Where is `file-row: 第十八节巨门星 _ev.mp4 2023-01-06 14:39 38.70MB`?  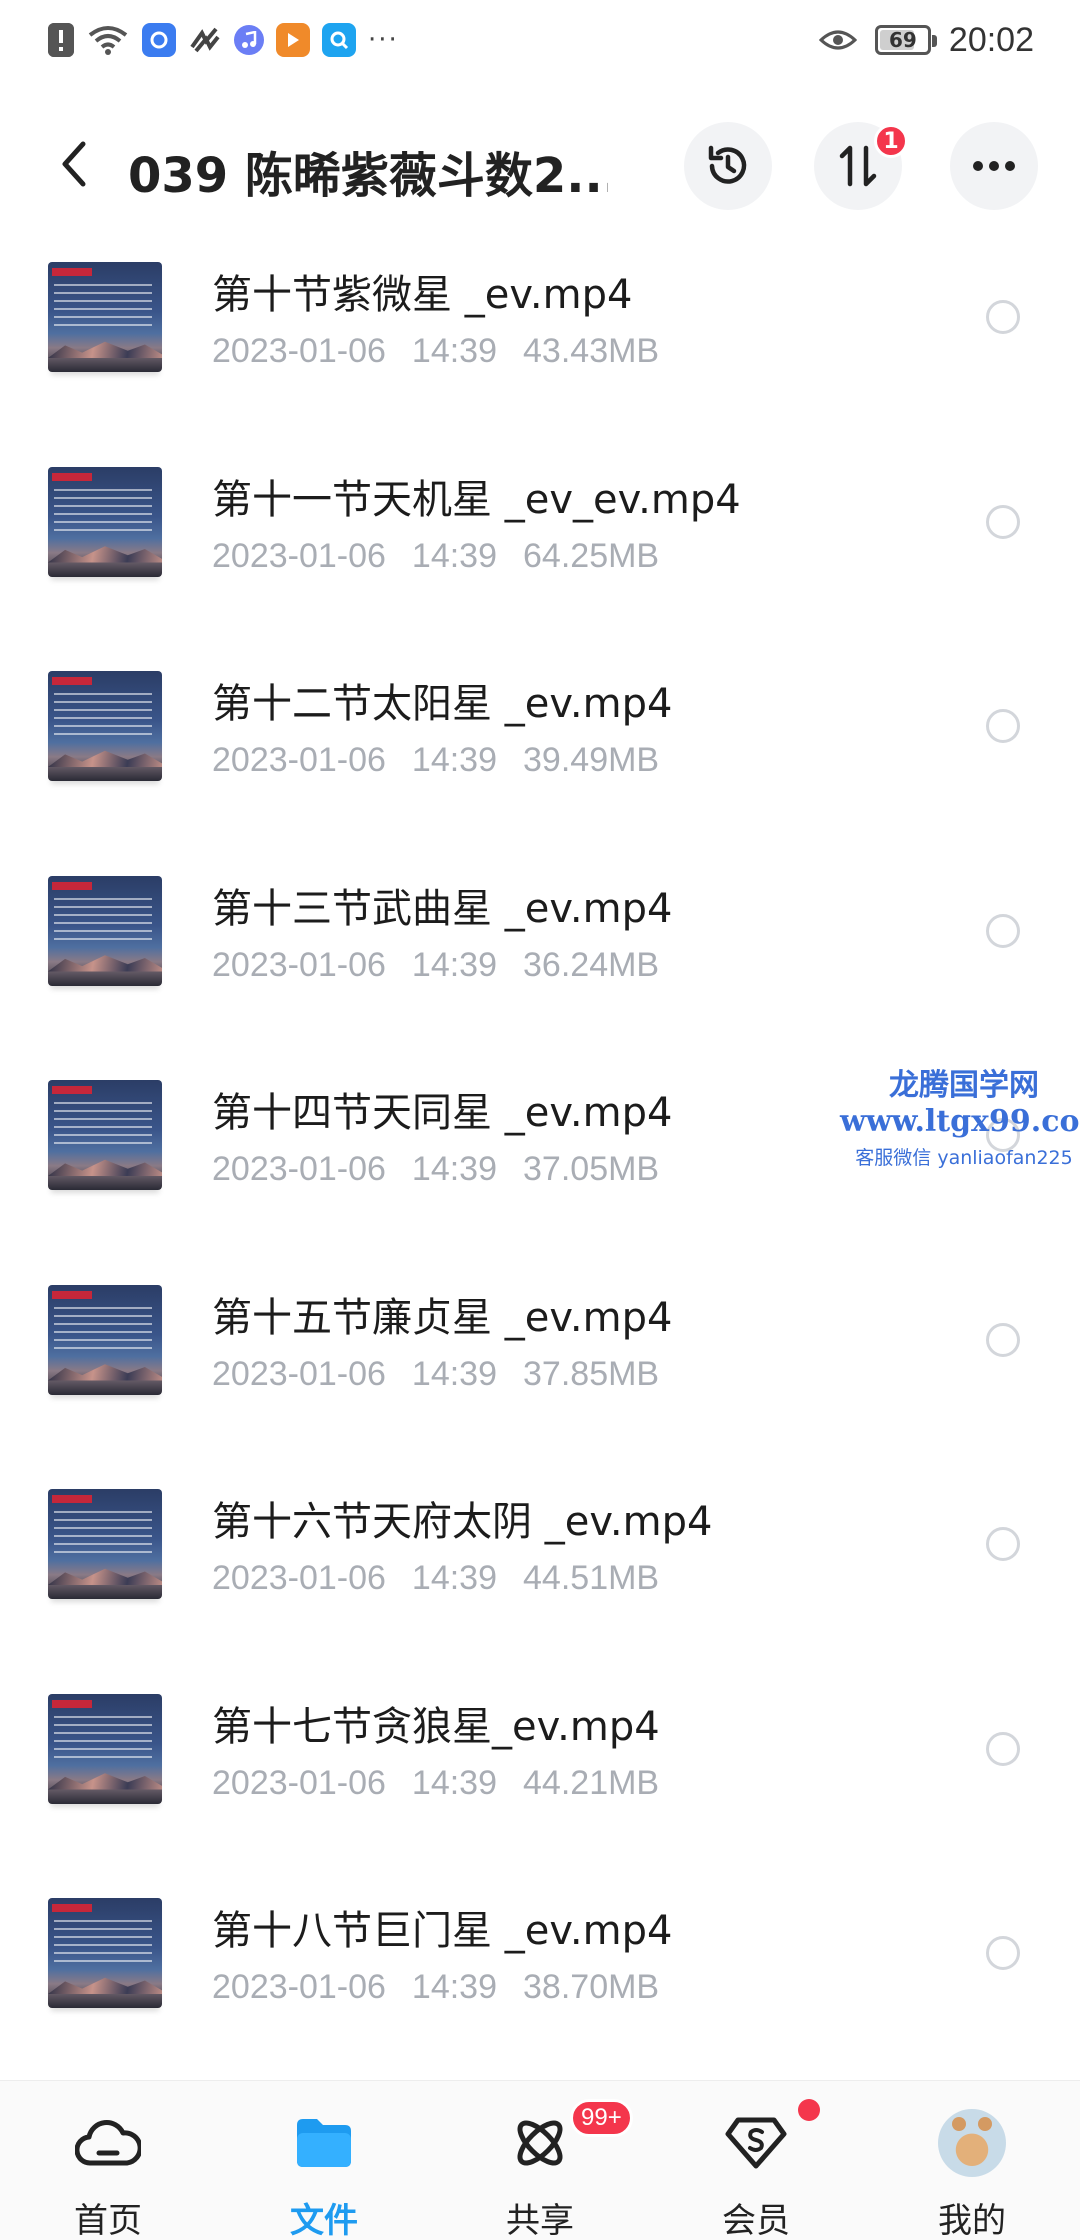 file-row: 第十八节巨门星 _ev.mp4 2023-01-06 14:39 38.70MB is located at coordinates (540, 1978).